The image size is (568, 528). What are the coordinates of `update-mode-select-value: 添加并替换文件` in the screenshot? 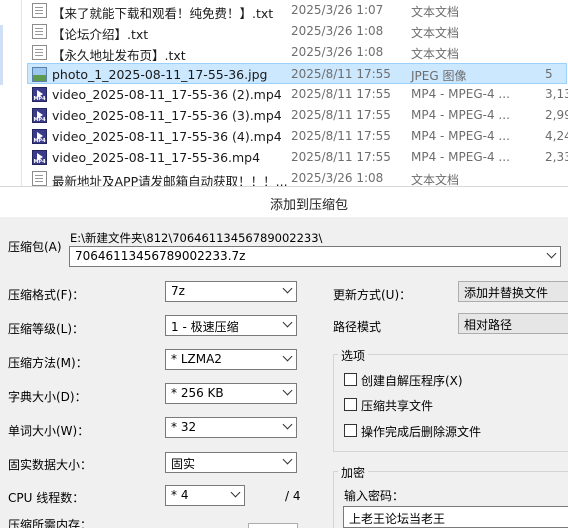 It's located at (506, 293).